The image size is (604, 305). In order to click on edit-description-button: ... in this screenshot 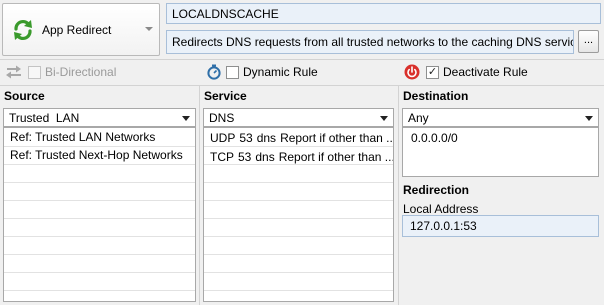, I will do `click(588, 41)`.